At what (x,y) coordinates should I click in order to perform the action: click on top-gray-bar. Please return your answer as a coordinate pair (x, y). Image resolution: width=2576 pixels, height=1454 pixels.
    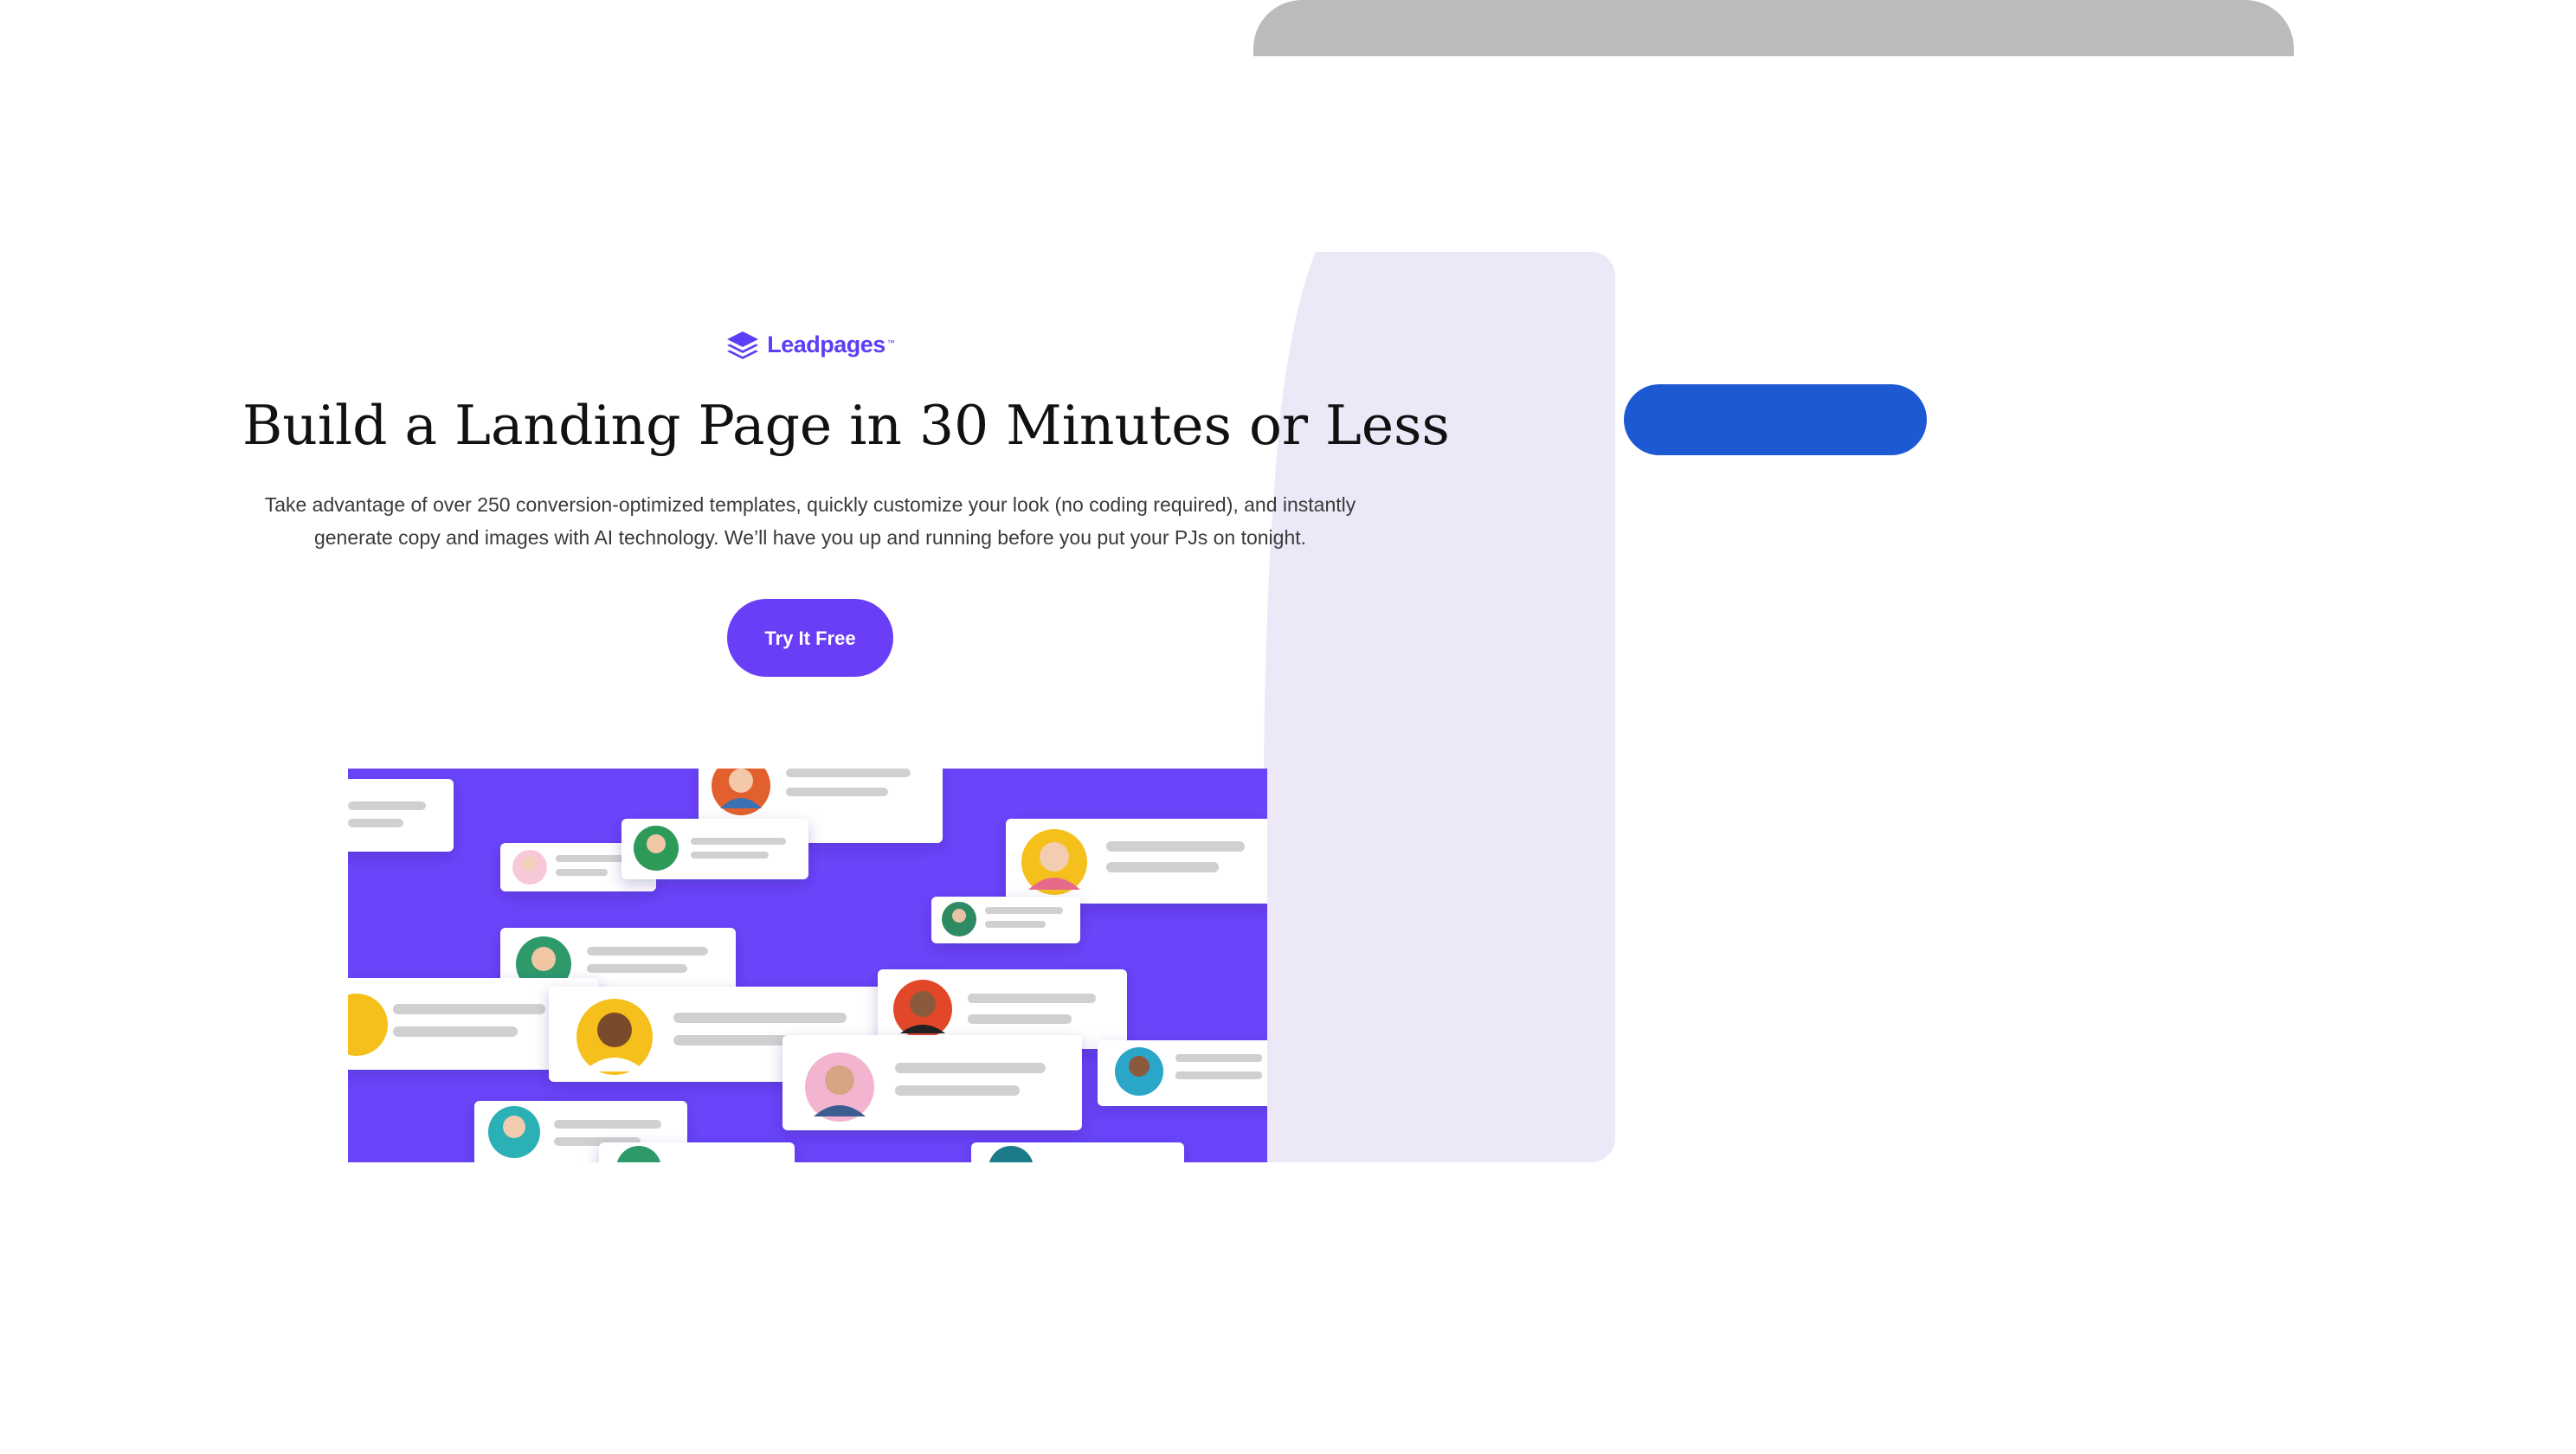
    Looking at the image, I should click on (1773, 28).